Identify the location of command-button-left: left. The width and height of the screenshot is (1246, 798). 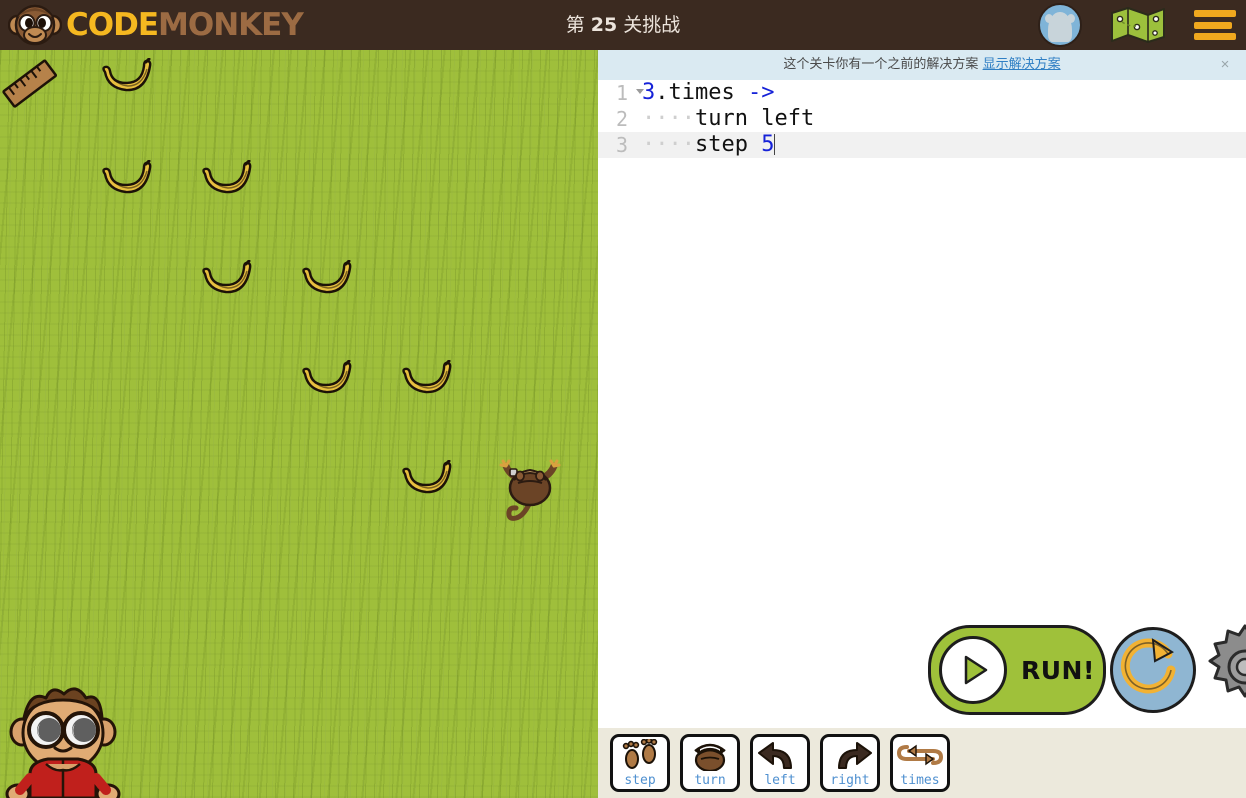
(780, 763).